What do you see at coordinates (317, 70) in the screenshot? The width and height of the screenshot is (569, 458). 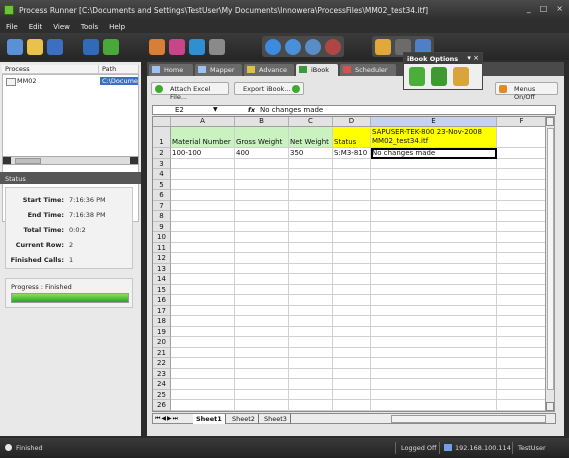 I see `tab-ibook: iBook` at bounding box center [317, 70].